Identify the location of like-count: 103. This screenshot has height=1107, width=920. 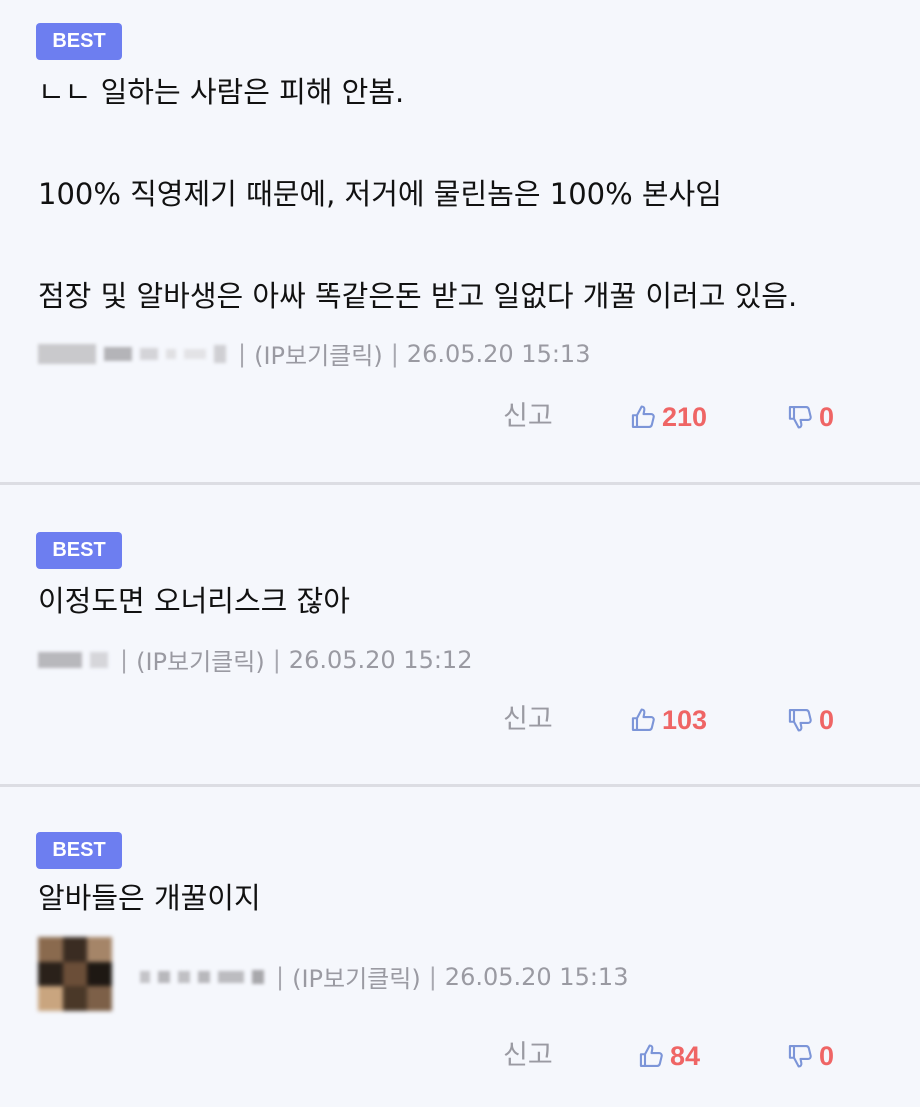
(685, 720).